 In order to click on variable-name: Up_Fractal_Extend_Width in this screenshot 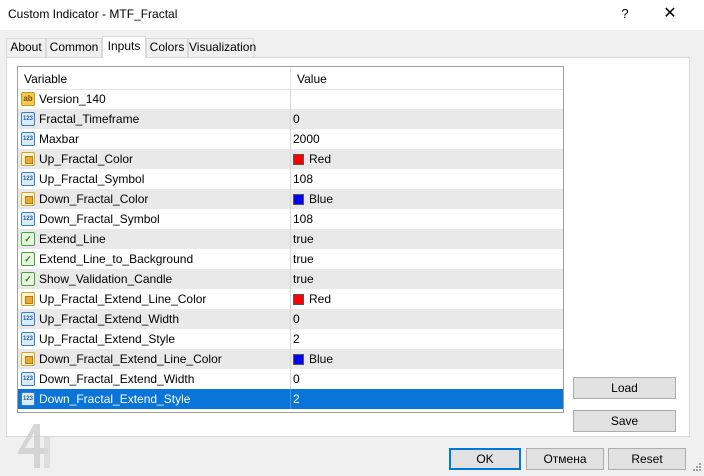, I will do `click(109, 319)`.